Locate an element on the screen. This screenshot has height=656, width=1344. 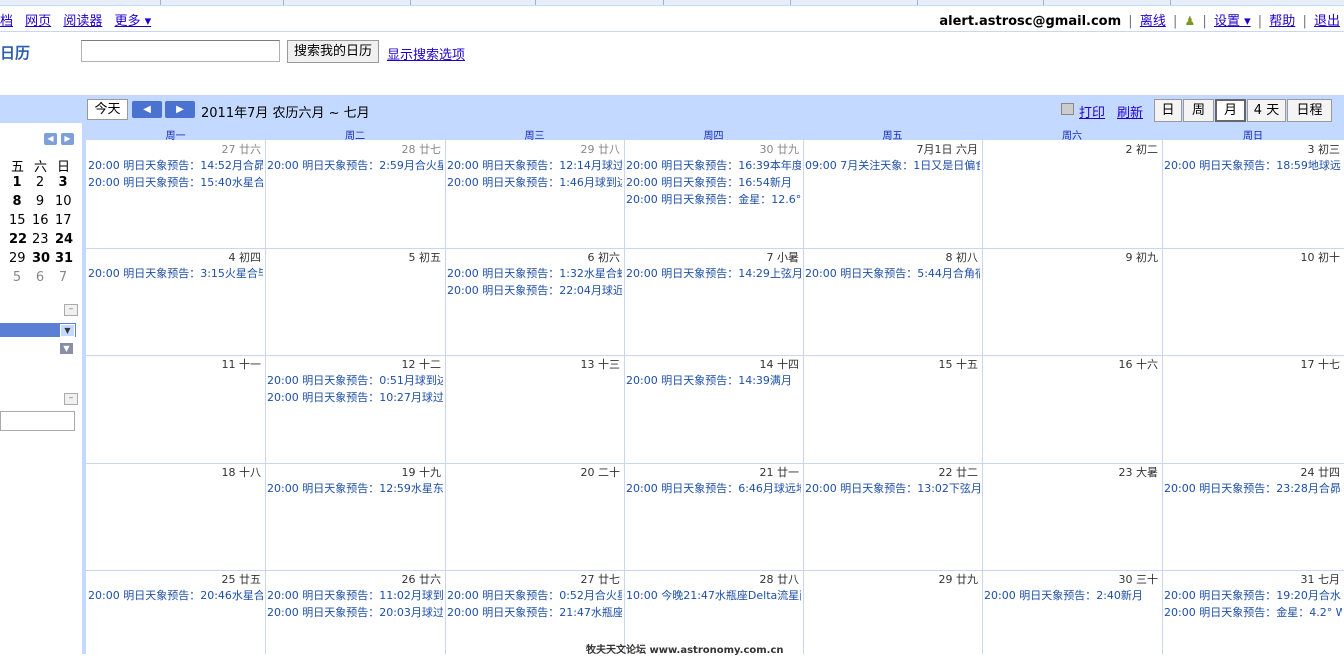
calendar-event: 10:00 今晚21:47水瓶座Delta流星雨 is located at coordinates (713, 595).